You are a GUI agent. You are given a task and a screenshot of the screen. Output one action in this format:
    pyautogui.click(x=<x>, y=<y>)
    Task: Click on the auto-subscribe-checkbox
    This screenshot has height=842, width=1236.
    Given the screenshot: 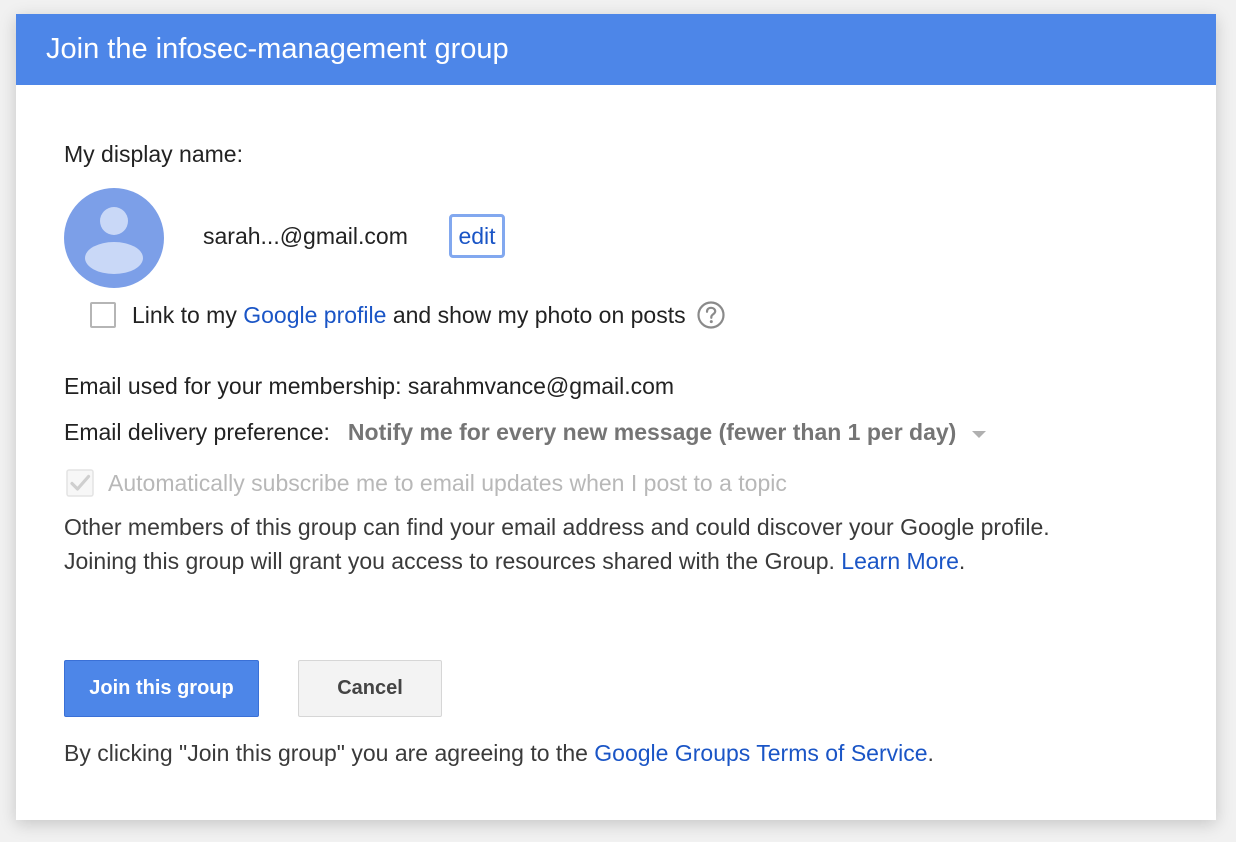 What is the action you would take?
    pyautogui.click(x=80, y=483)
    